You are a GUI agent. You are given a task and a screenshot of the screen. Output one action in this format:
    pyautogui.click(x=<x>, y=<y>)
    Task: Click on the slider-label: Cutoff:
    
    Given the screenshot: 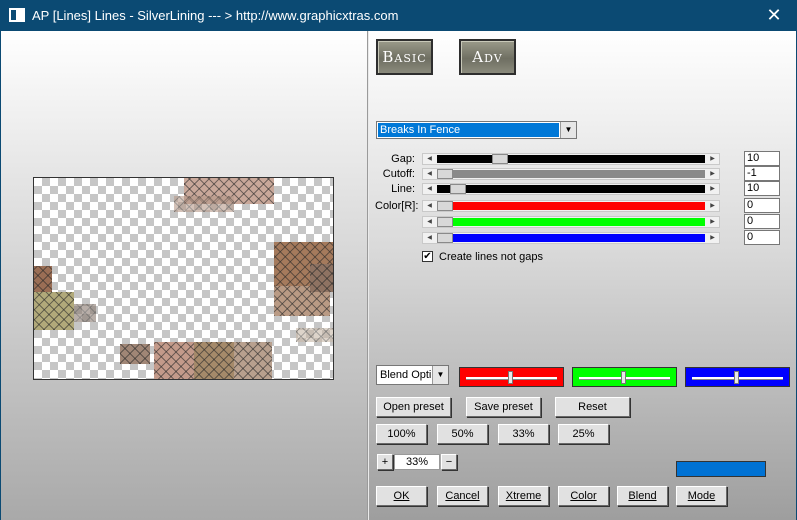 What is the action you would take?
    pyautogui.click(x=398, y=174)
    